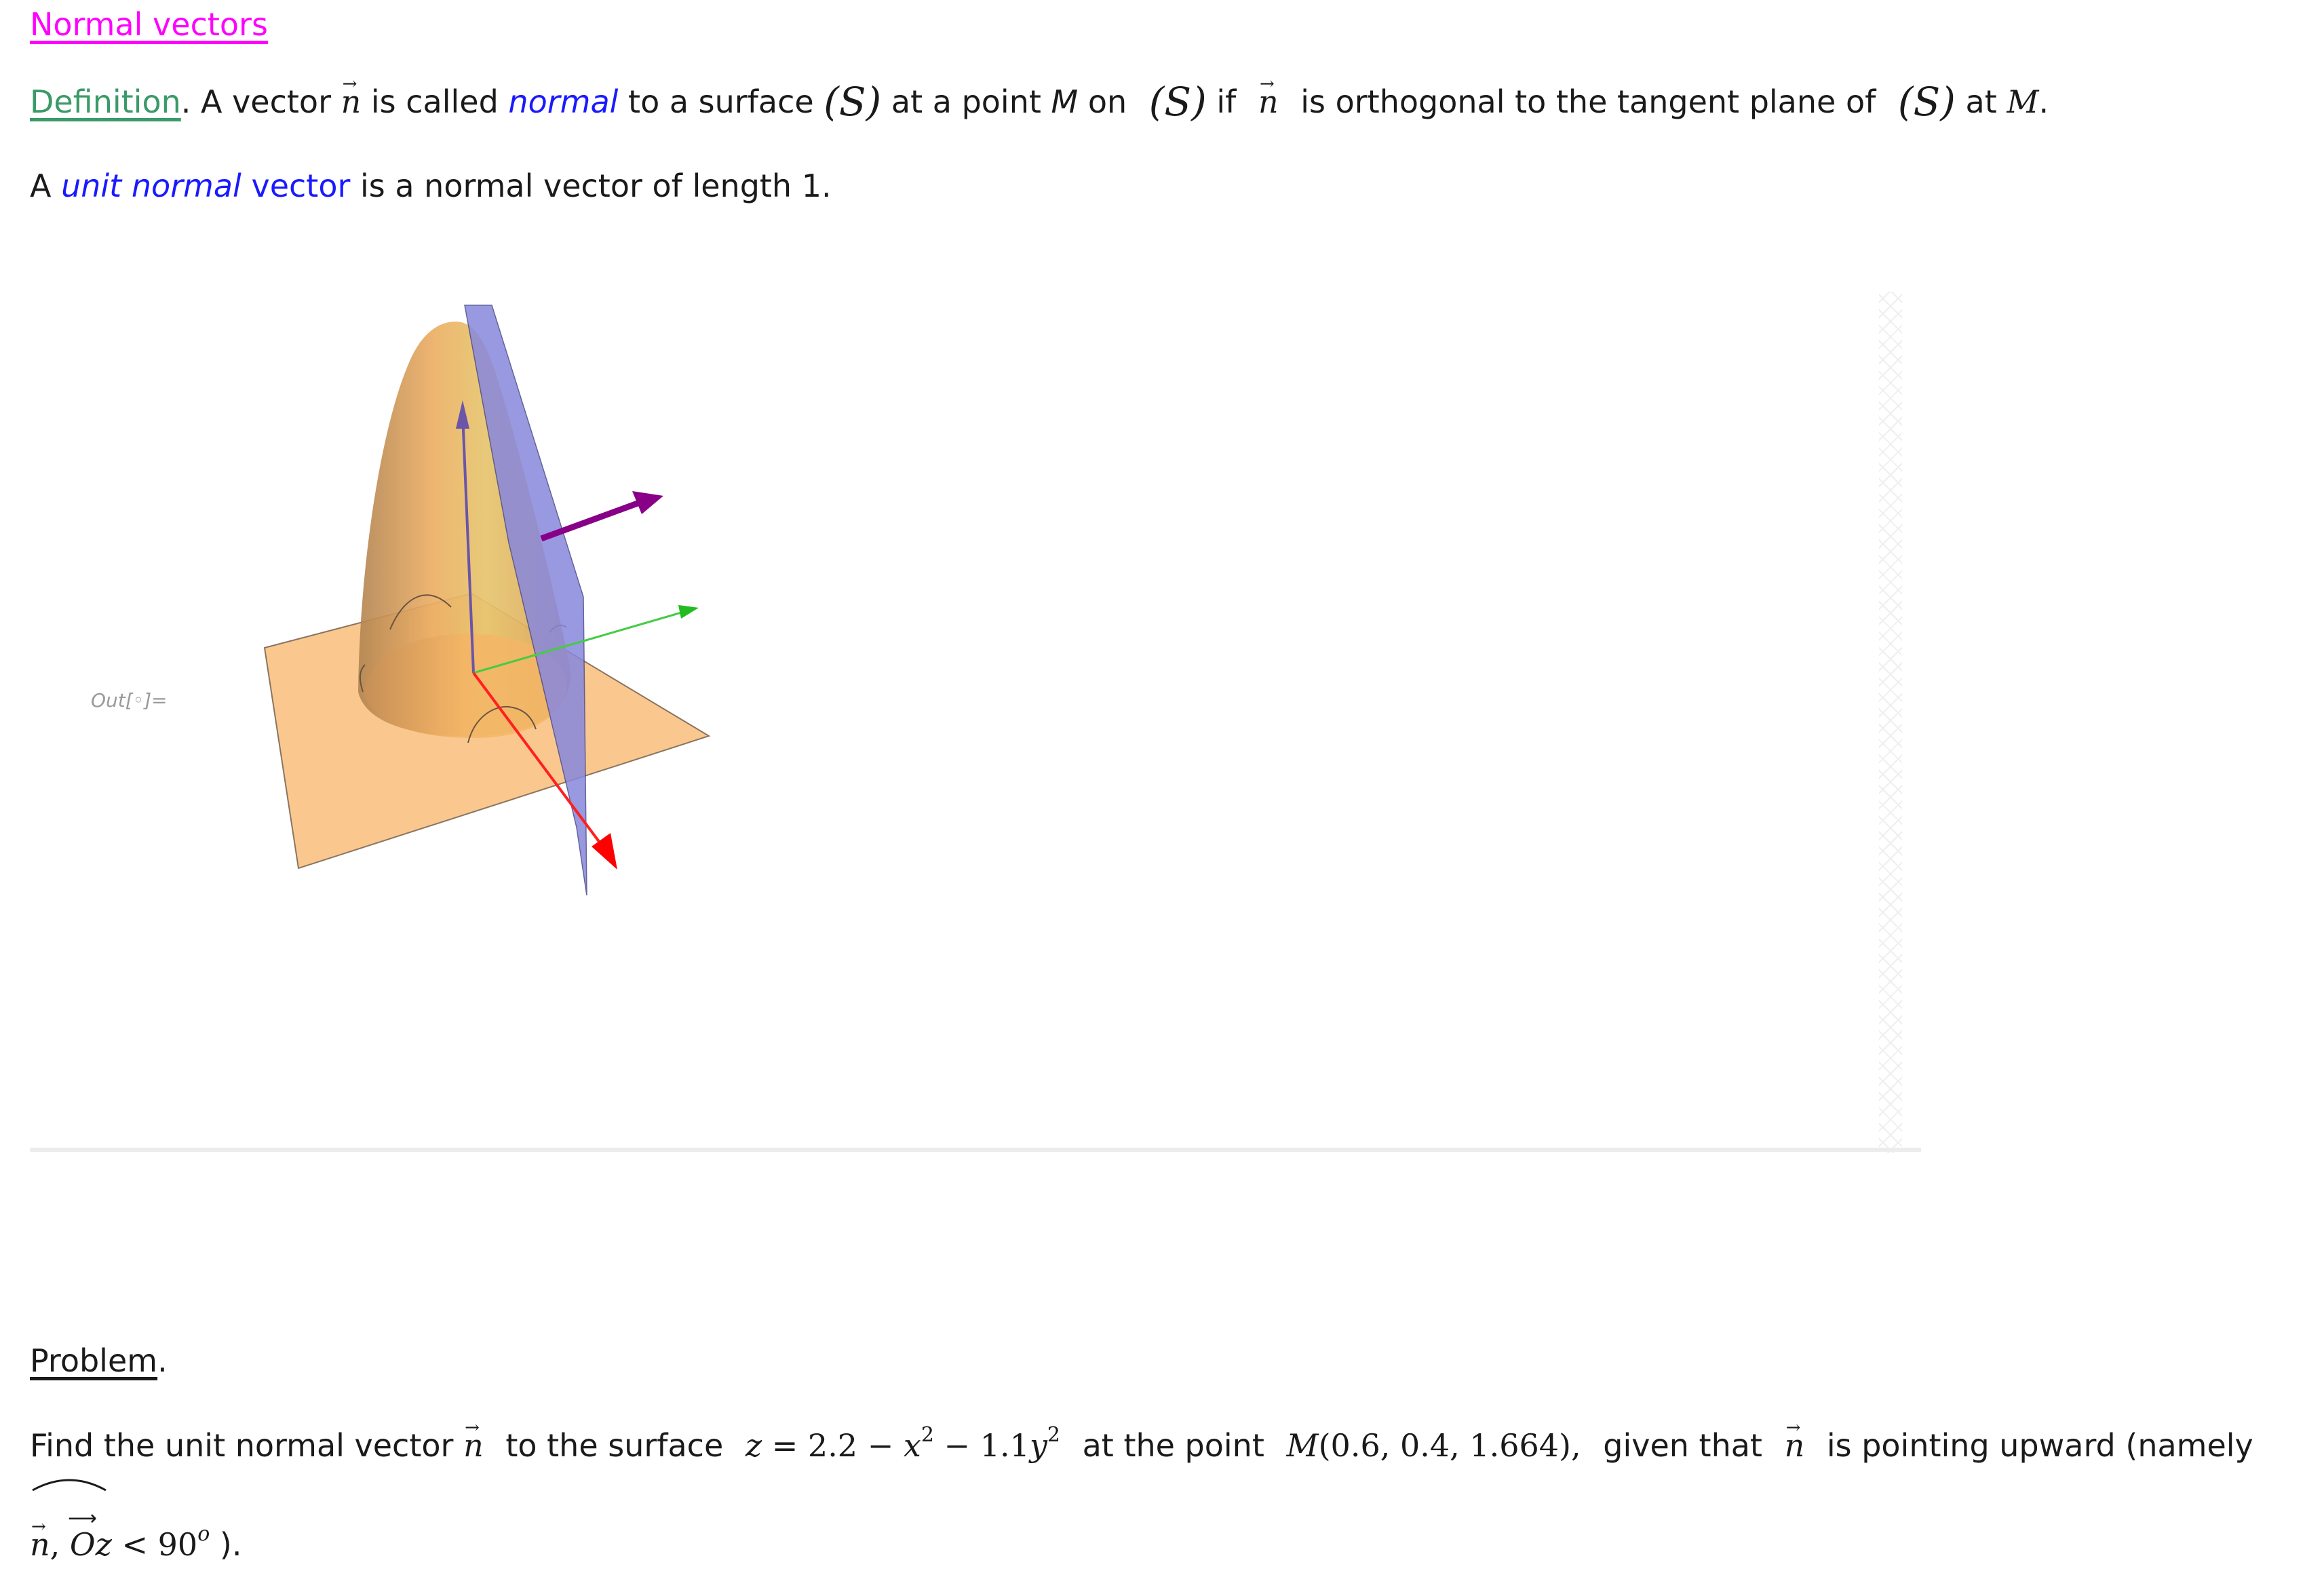  I want to click on equation-lhs: z, so click(754, 1445).